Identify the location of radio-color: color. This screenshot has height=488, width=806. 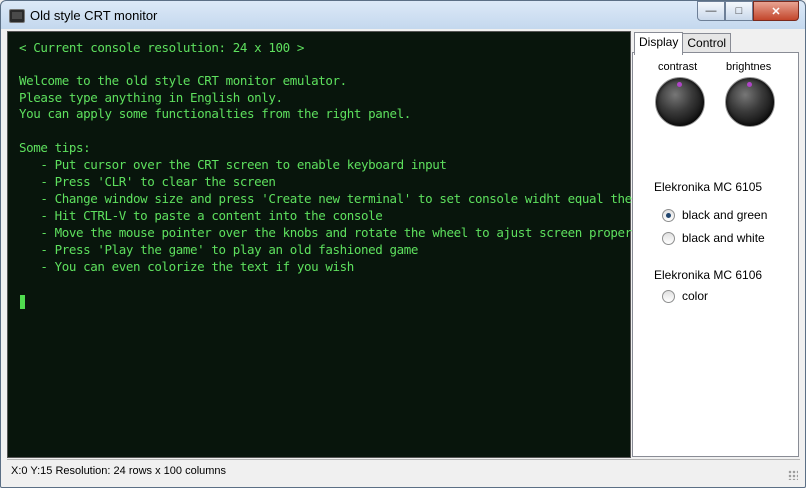
(685, 296).